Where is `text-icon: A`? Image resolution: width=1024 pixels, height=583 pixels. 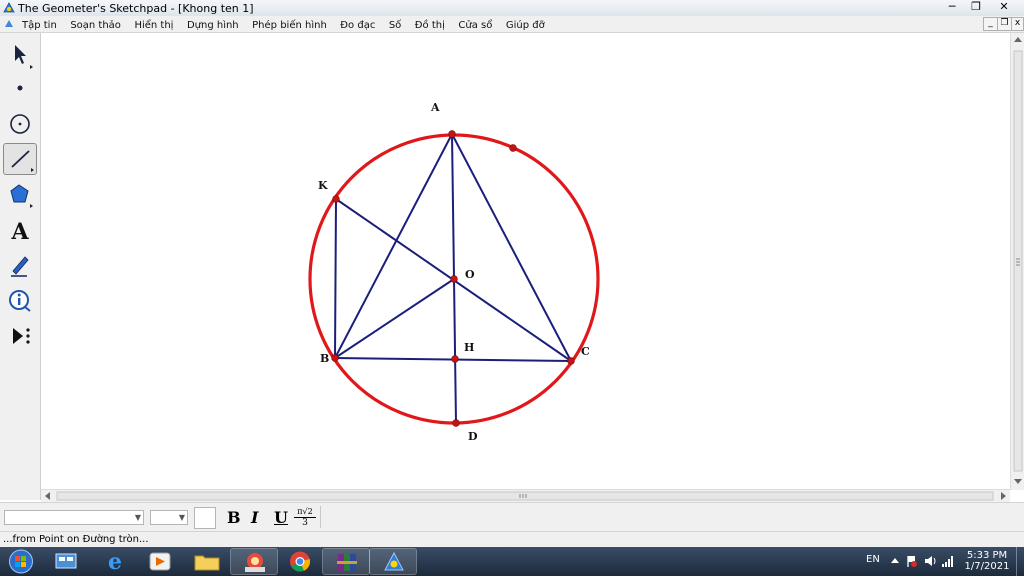
text-icon: A is located at coordinates (19, 232).